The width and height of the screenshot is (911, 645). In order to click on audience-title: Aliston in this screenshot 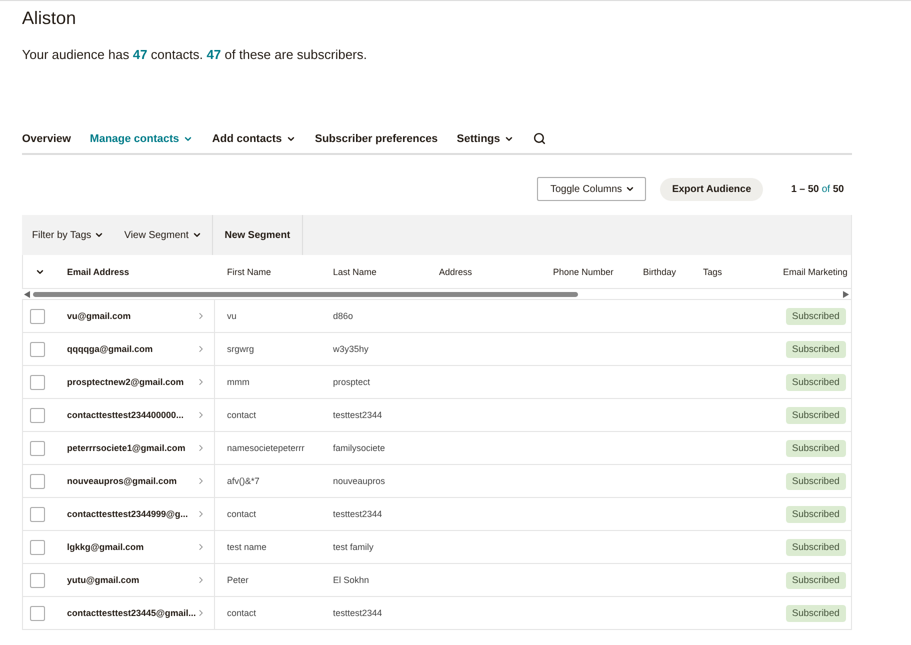, I will do `click(50, 18)`.